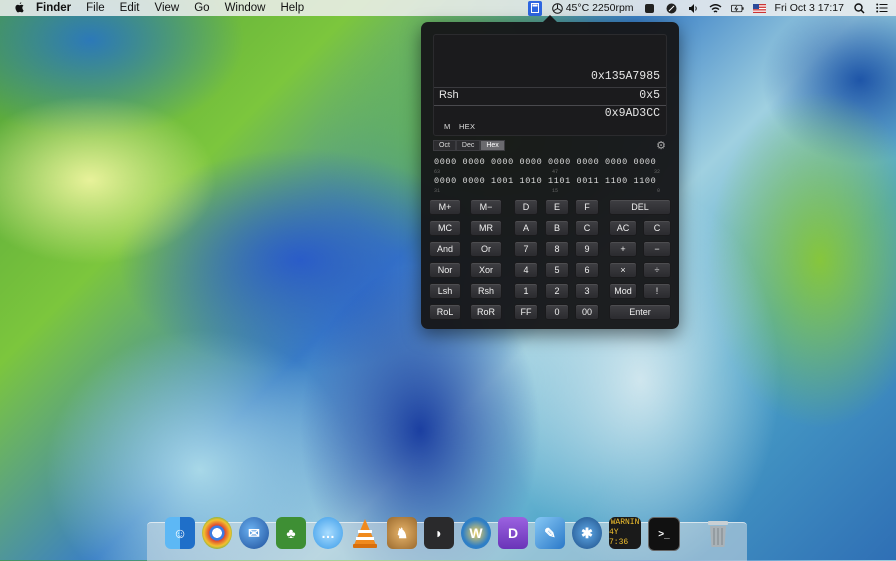 Image resolution: width=896 pixels, height=561 pixels. What do you see at coordinates (649, 8) in the screenshot?
I see `status-app-icon` at bounding box center [649, 8].